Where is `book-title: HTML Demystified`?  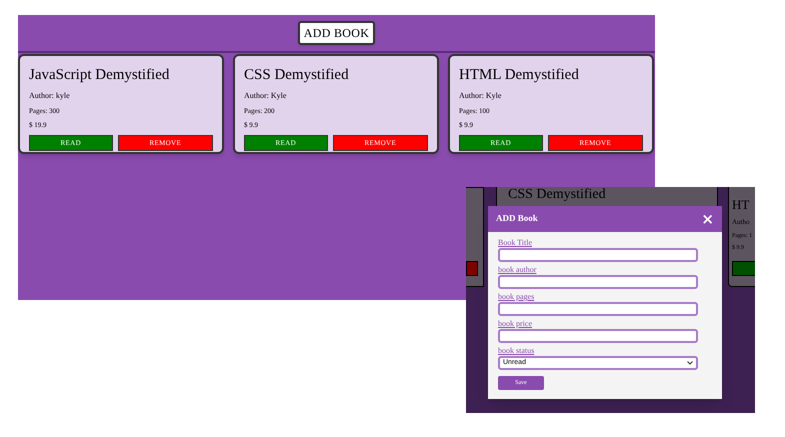 book-title: HTML Demystified is located at coordinates (519, 75).